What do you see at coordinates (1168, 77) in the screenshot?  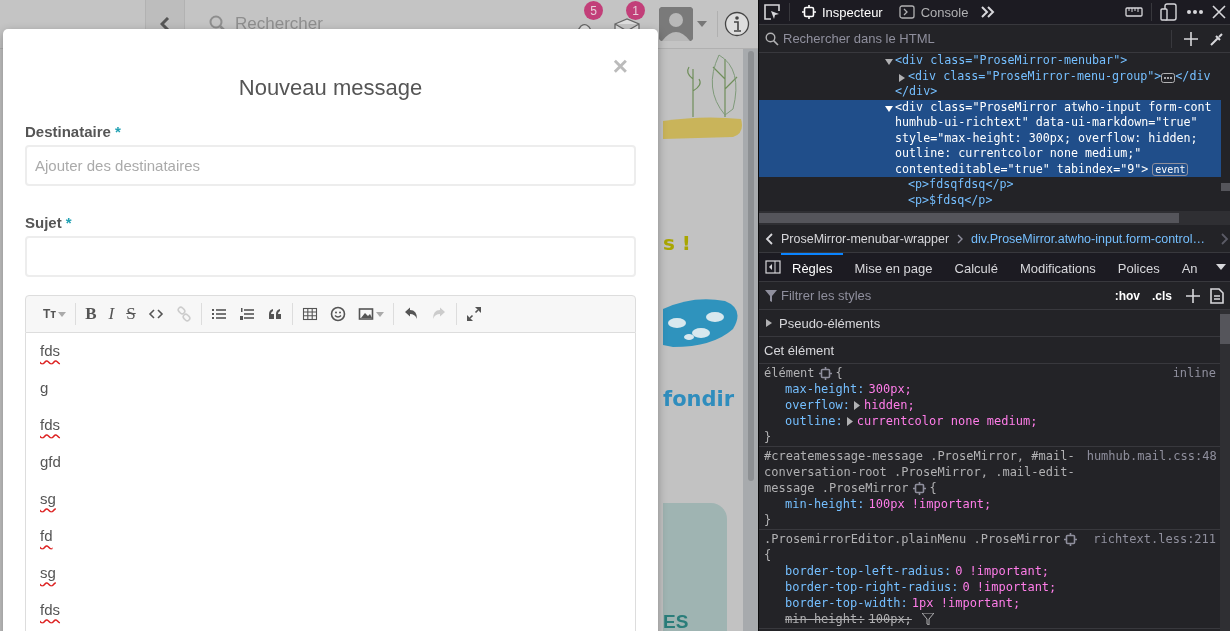 I see `ellipsis-icon` at bounding box center [1168, 77].